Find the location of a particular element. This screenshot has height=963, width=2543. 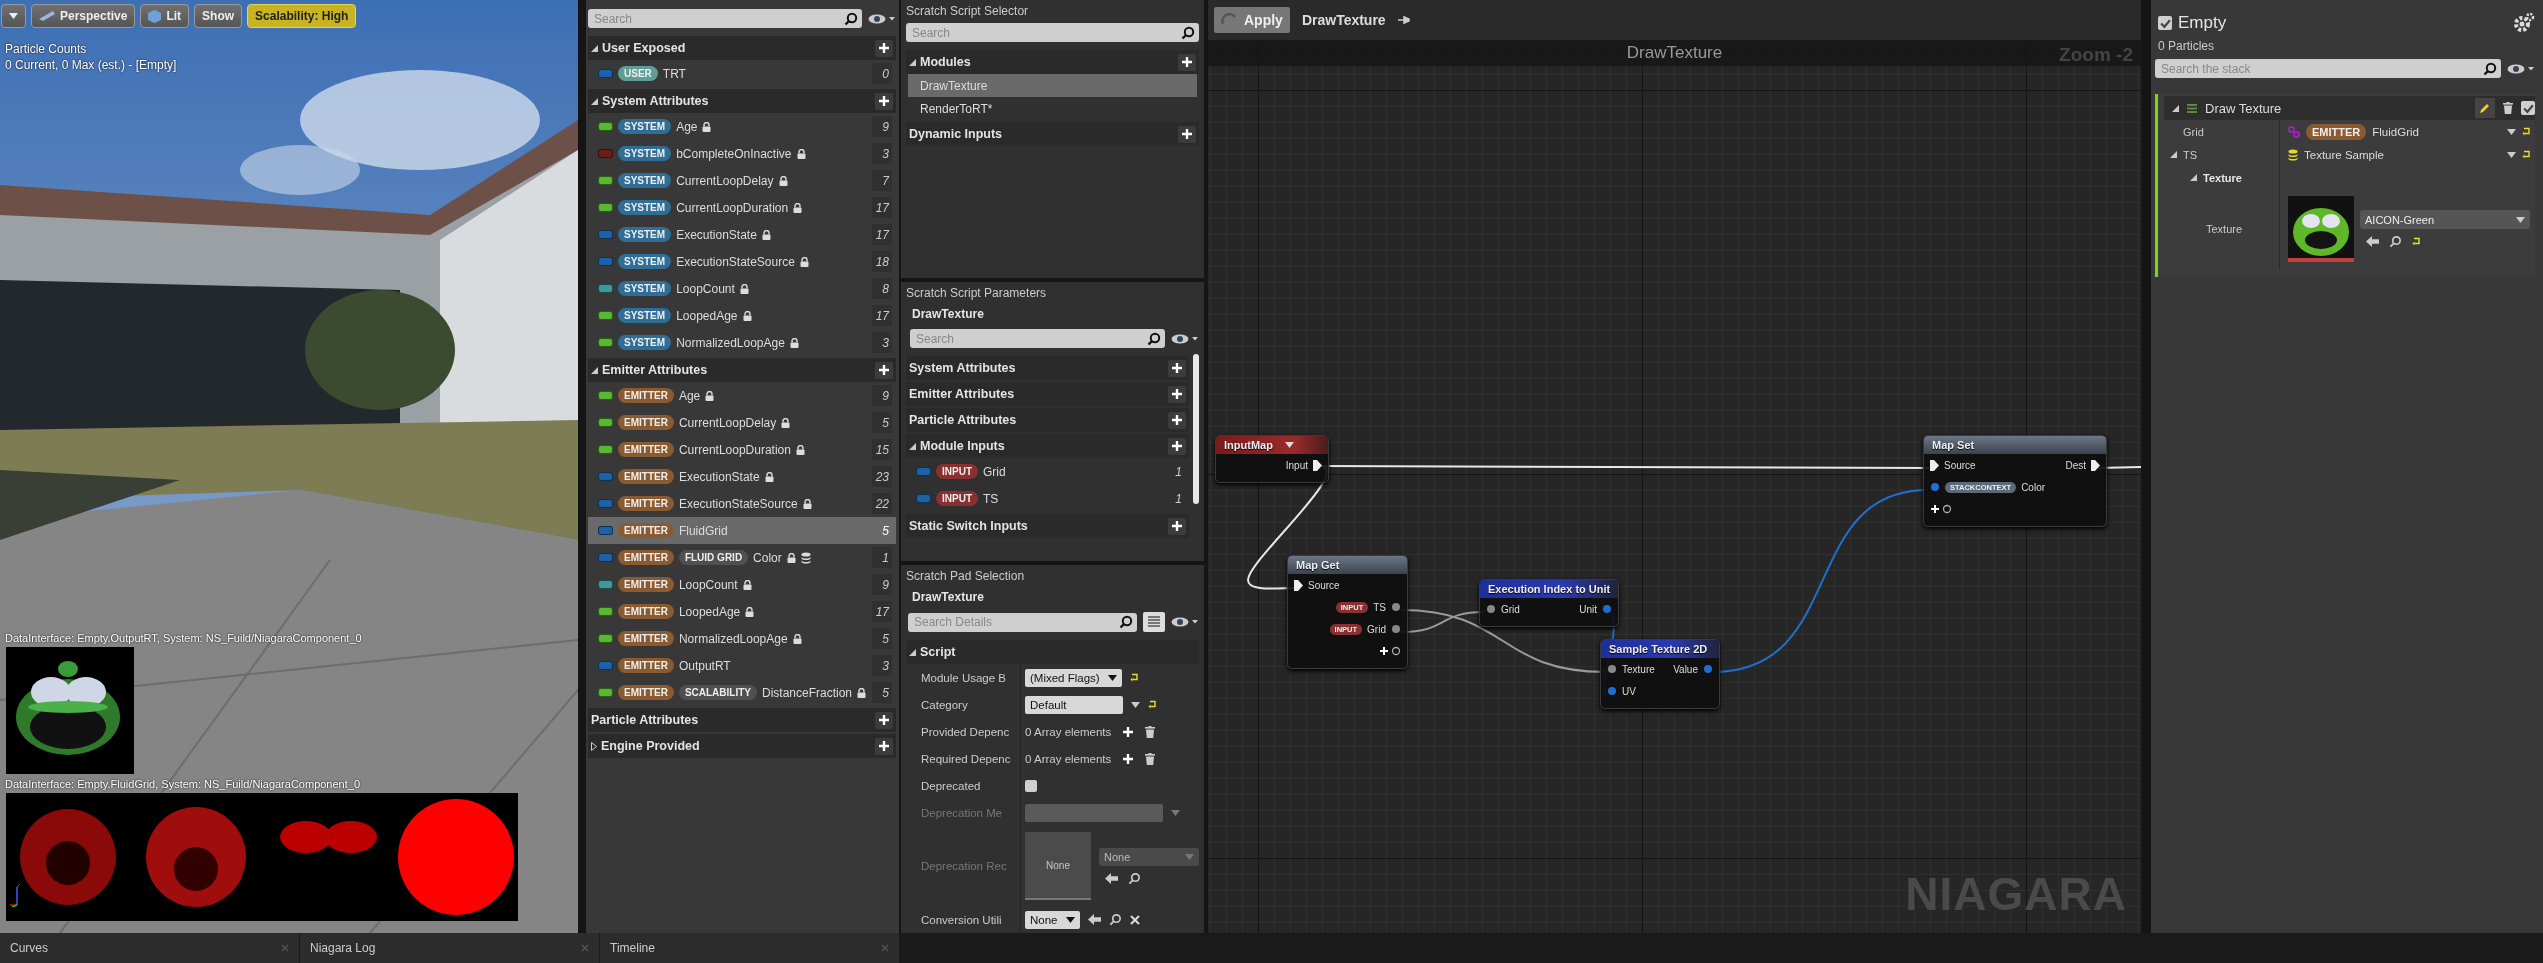

parameter-row: EMITTER Age 9 is located at coordinates (742, 395).